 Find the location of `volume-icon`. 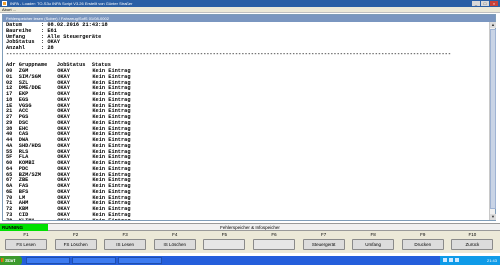

volume-icon is located at coordinates (451, 260).